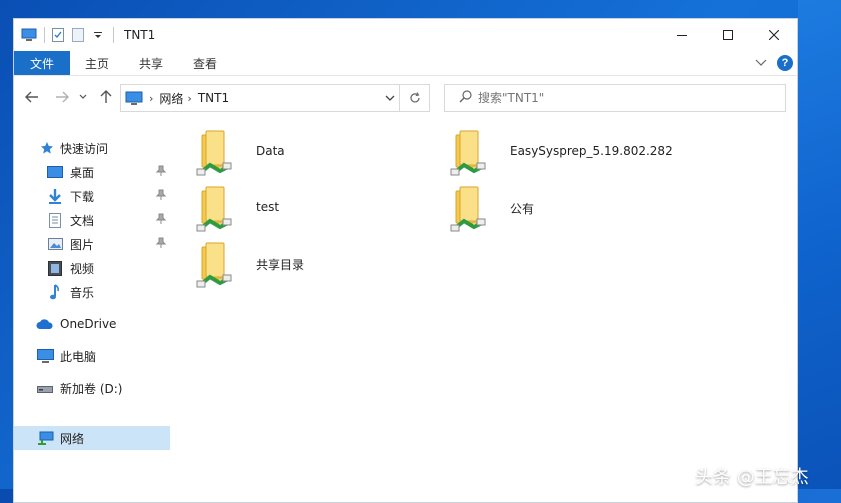  I want to click on recent-locations-button, so click(83, 97).